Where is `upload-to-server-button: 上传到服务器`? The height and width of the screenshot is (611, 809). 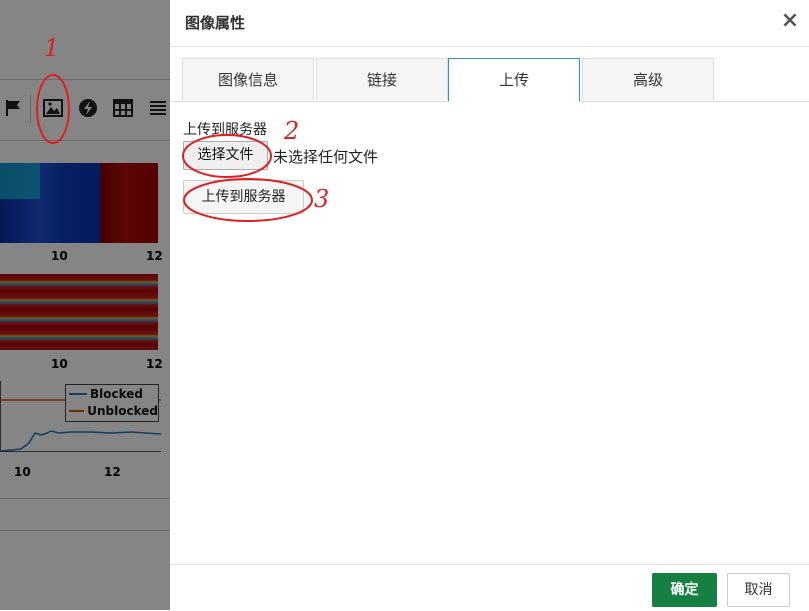 upload-to-server-button: 上传到服务器 is located at coordinates (243, 197).